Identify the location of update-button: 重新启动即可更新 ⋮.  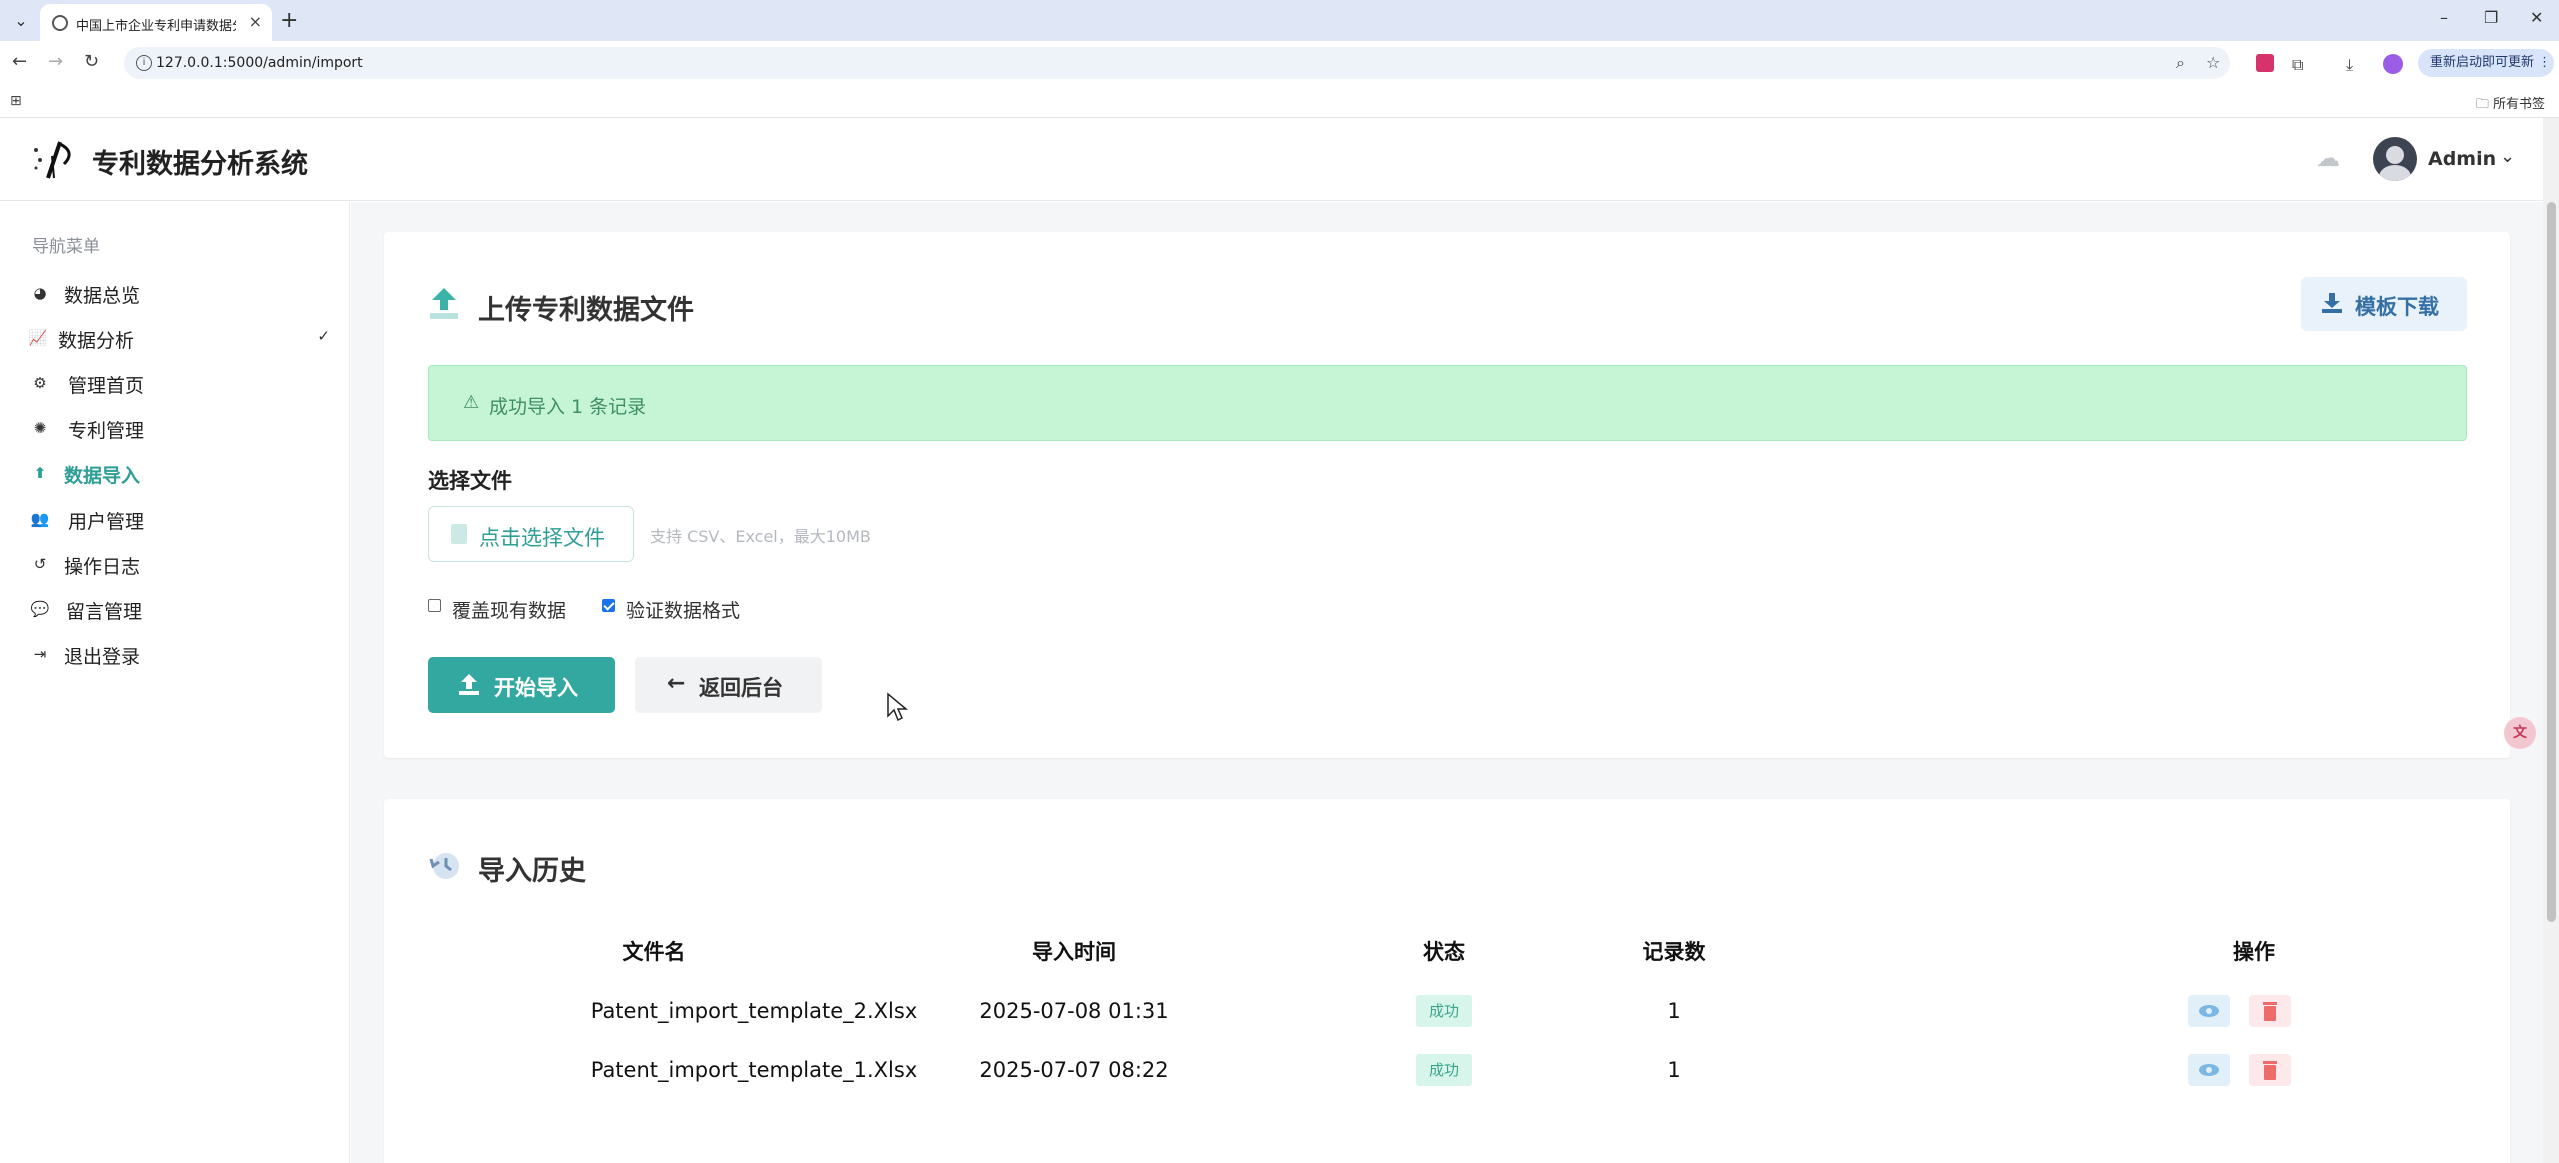
(2486, 63).